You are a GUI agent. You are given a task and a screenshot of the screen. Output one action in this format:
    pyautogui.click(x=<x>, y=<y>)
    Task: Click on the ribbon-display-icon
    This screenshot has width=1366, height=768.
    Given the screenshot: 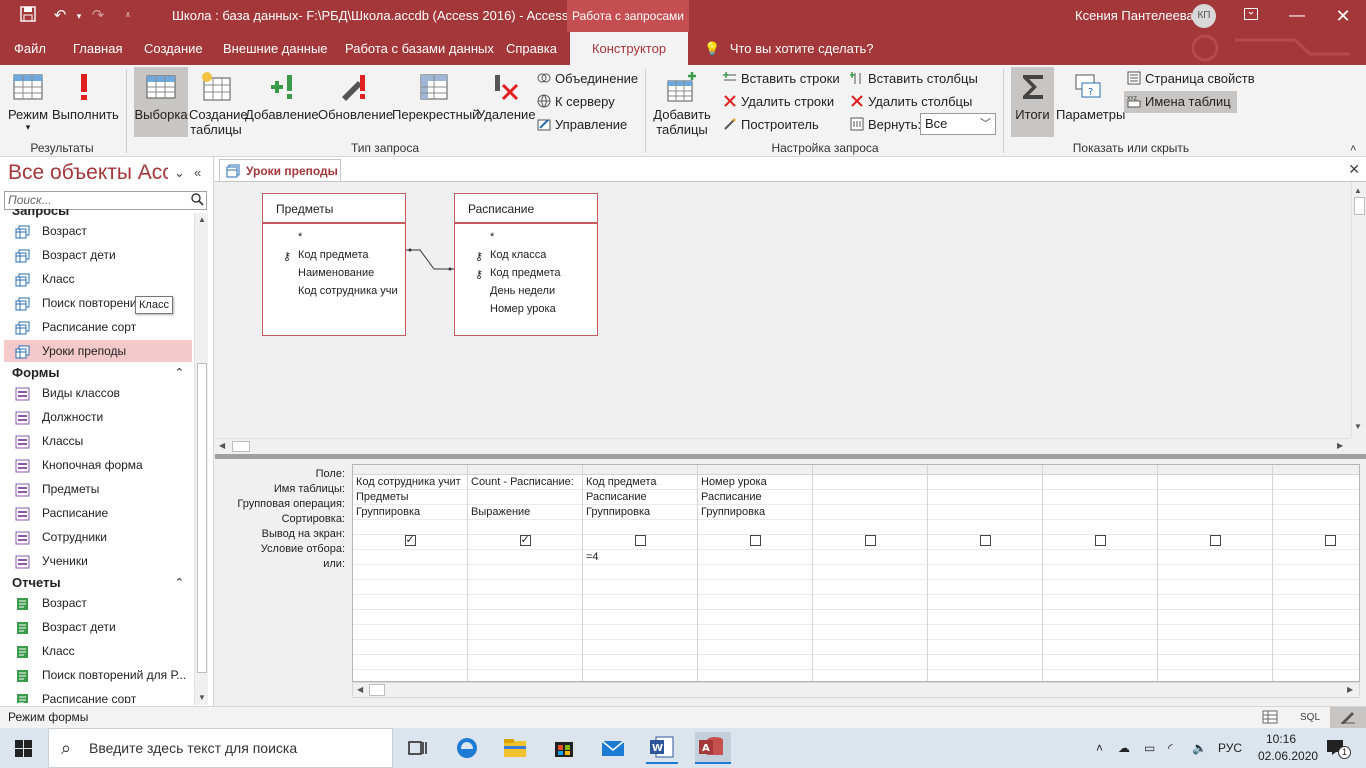 What is the action you would take?
    pyautogui.click(x=1251, y=16)
    